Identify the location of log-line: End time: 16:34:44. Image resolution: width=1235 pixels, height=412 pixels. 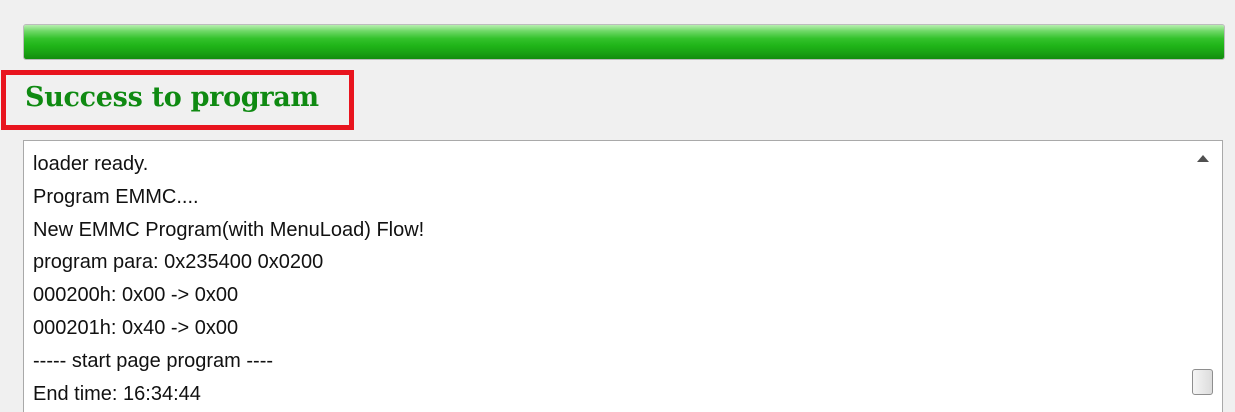
(117, 393).